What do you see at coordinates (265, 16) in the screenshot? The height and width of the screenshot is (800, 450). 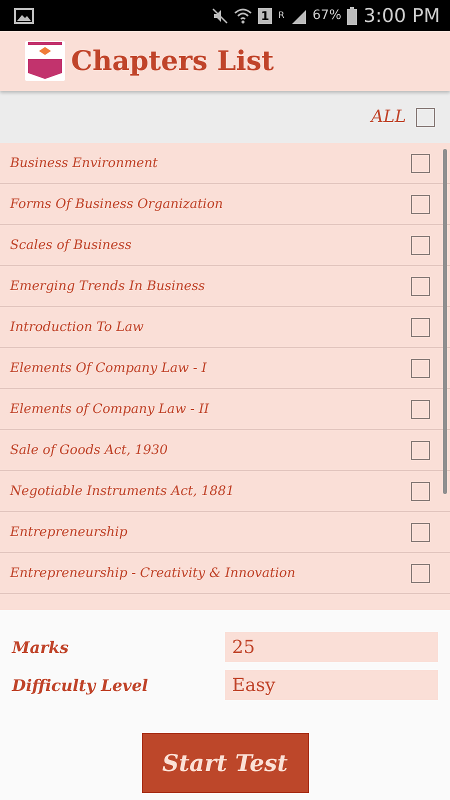 I see `sim-indicator: 1` at bounding box center [265, 16].